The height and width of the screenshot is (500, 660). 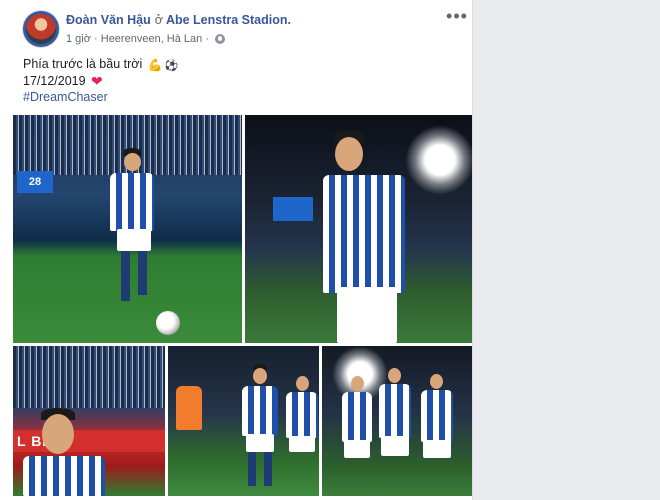 I want to click on flexed-biceps-icon: 💪, so click(x=155, y=65).